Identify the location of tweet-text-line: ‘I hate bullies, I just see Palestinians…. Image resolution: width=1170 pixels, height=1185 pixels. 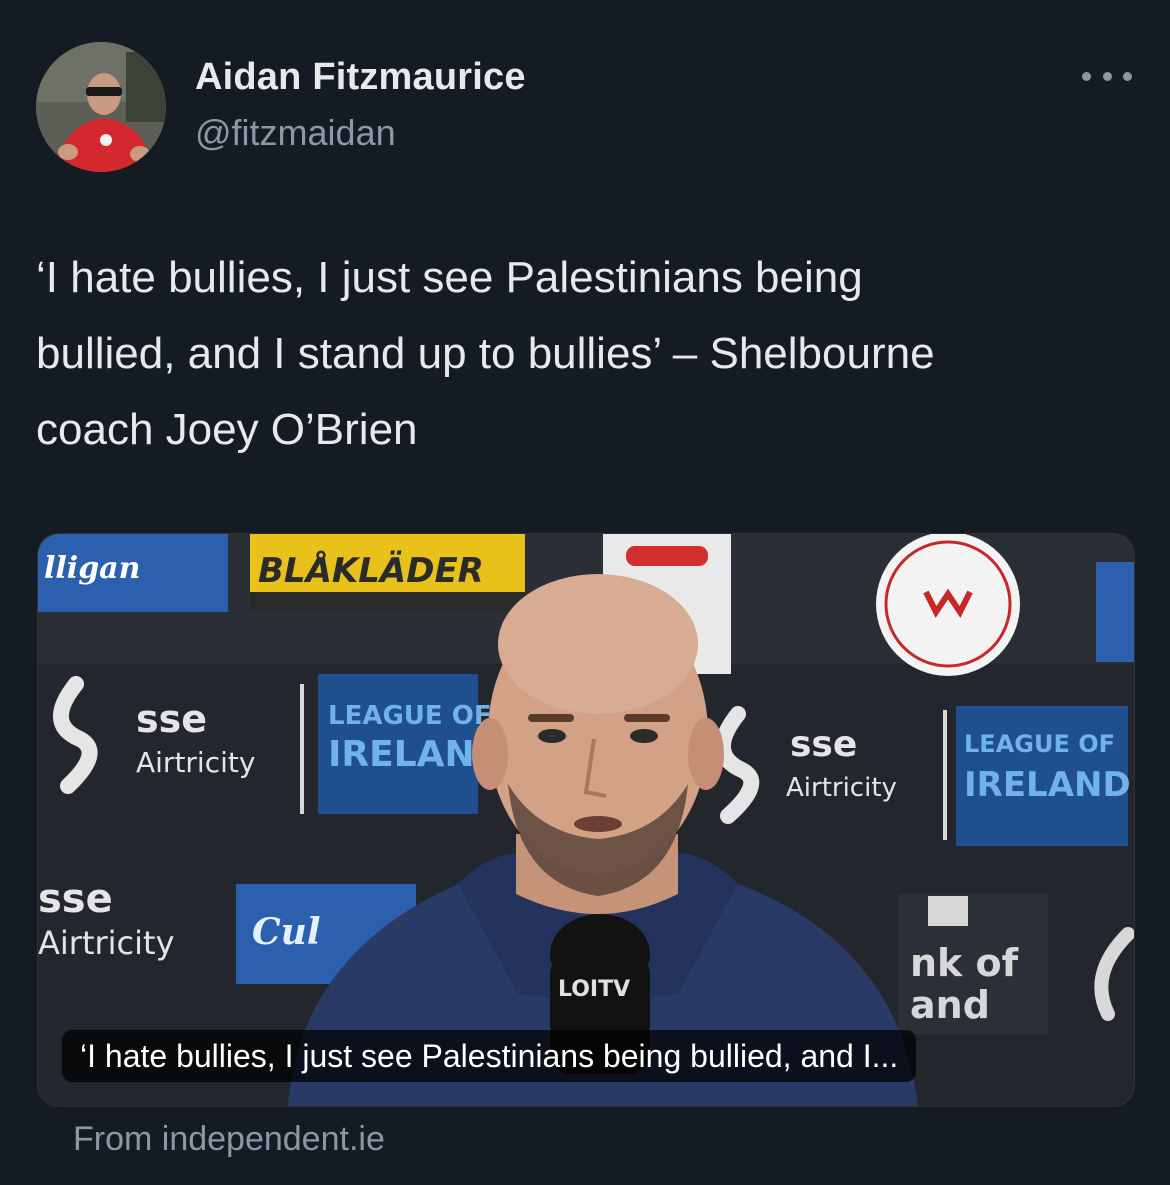
(449, 277).